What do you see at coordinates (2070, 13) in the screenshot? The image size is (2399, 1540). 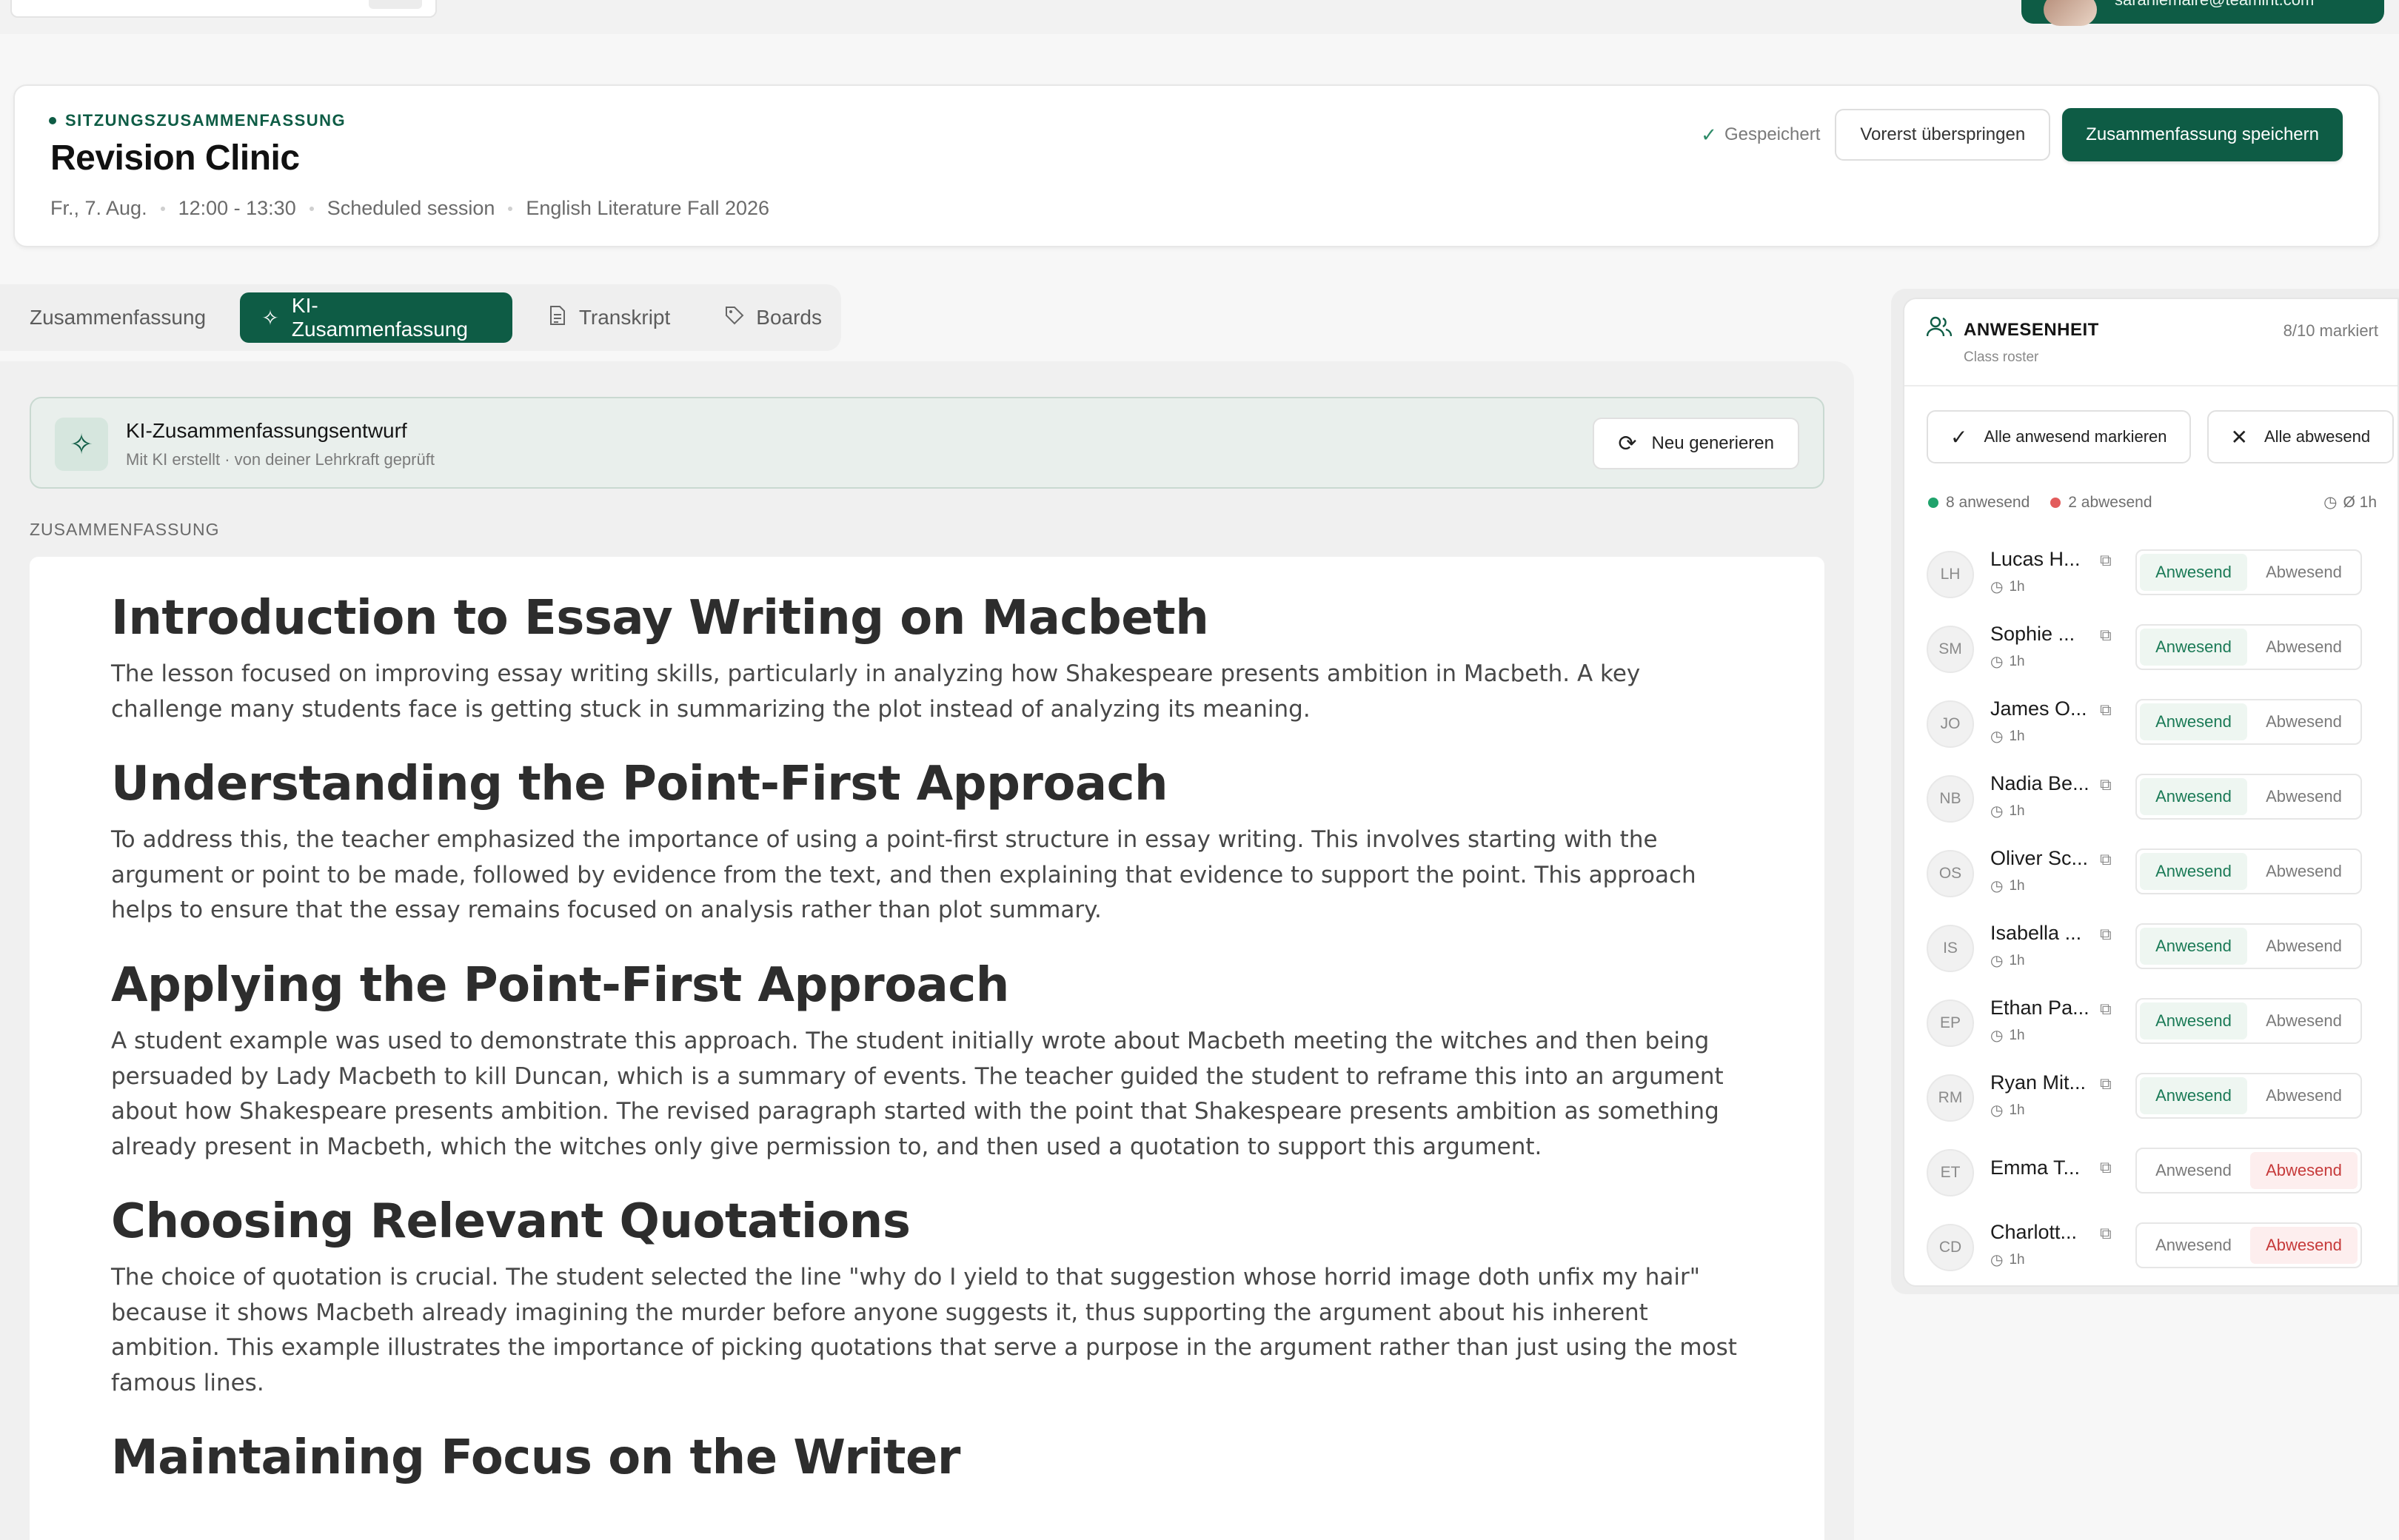 I see `avatar` at bounding box center [2070, 13].